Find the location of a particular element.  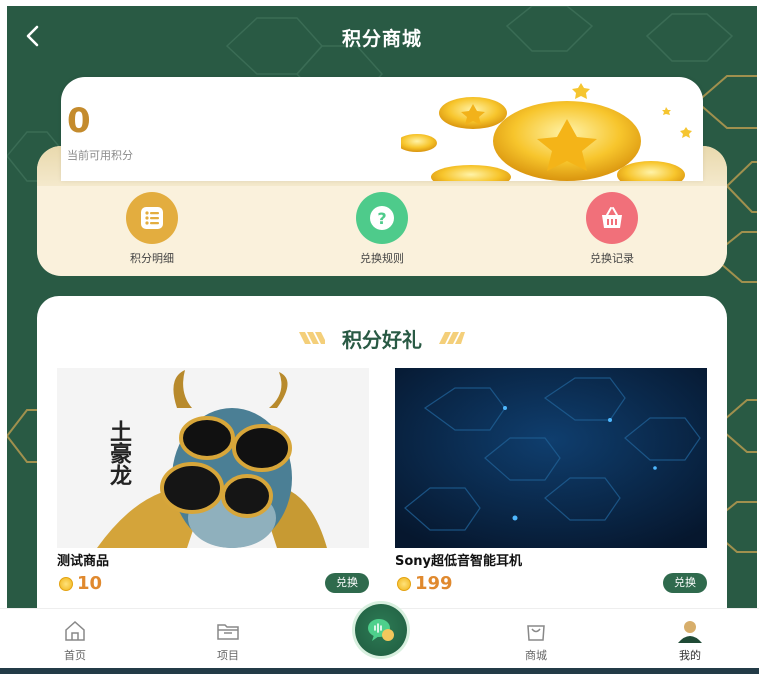

points-detail-button: 积分明细 is located at coordinates (152, 229).